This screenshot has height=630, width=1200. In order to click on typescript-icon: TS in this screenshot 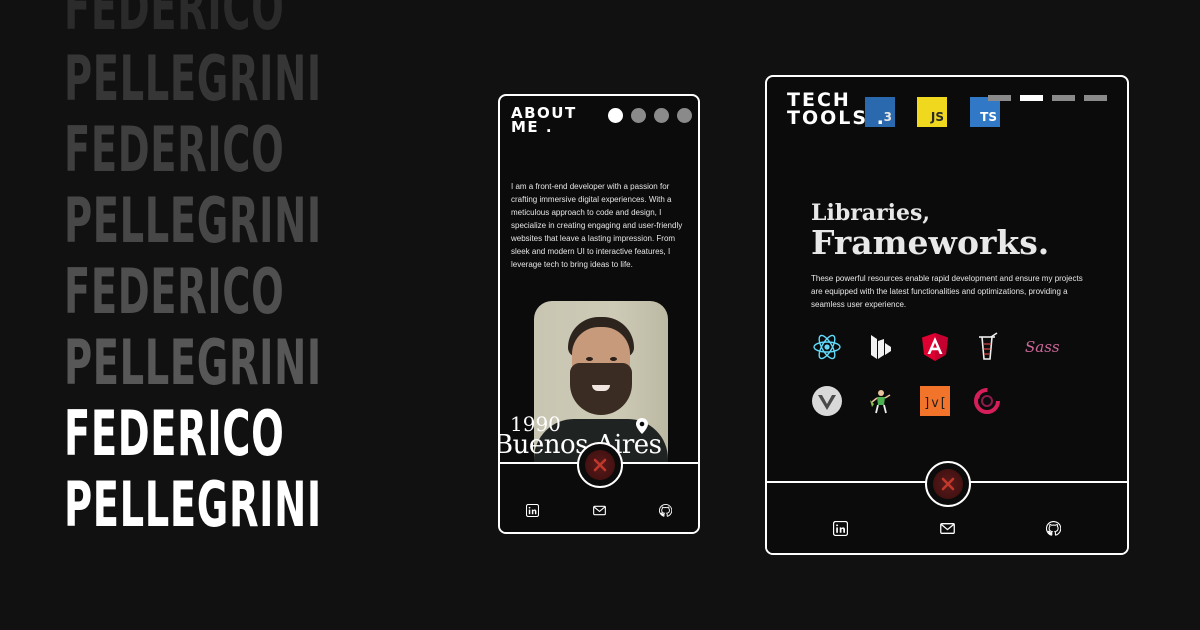, I will do `click(985, 112)`.